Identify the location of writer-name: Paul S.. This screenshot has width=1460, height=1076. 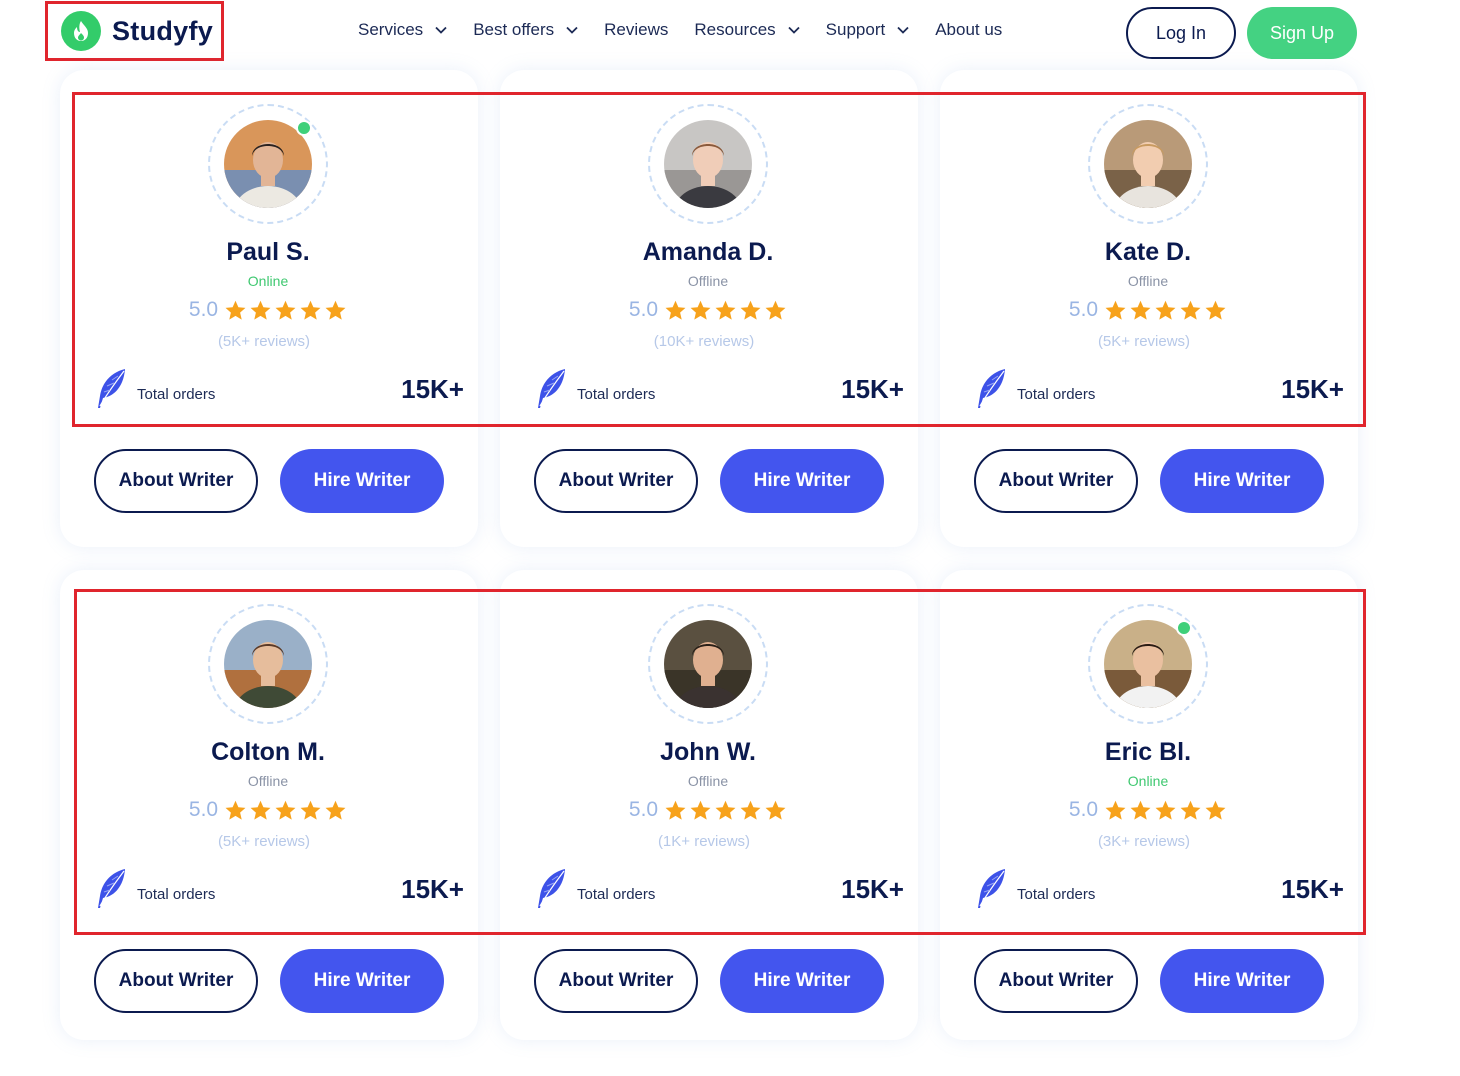
(268, 252).